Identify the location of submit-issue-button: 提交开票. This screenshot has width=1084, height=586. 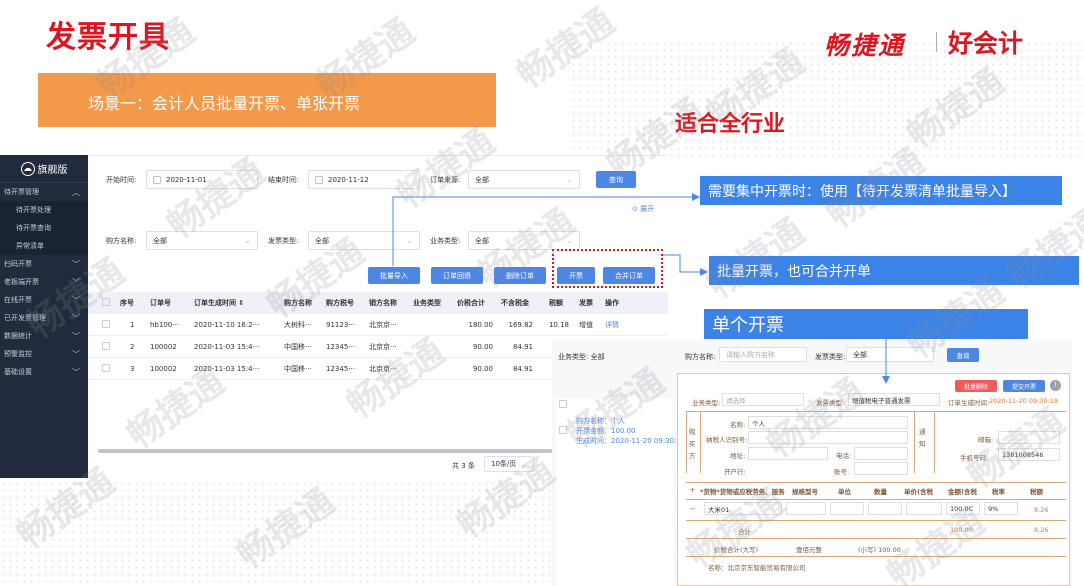
(1024, 386).